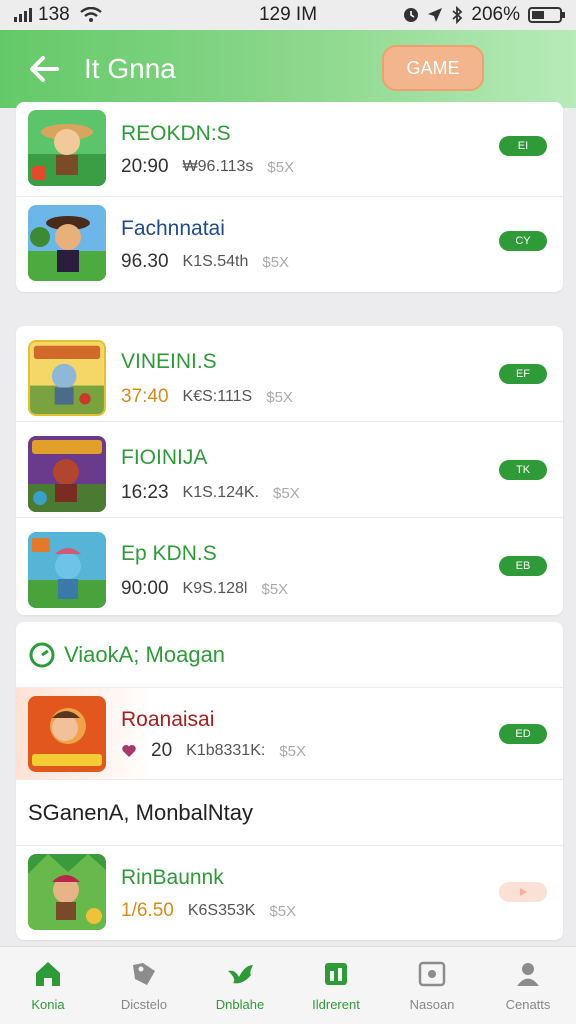 This screenshot has height=1024, width=576. Describe the element at coordinates (457, 15) in the screenshot. I see `bluetooth-icon` at that location.